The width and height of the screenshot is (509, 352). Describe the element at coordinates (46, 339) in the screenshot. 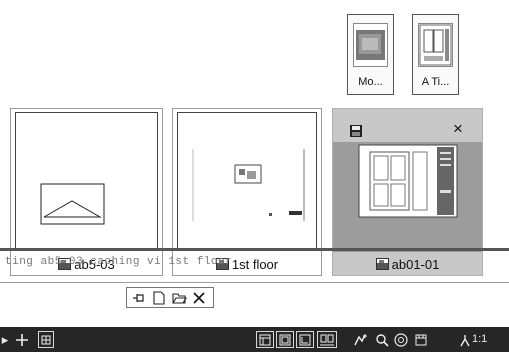

I see `grid-icon` at that location.